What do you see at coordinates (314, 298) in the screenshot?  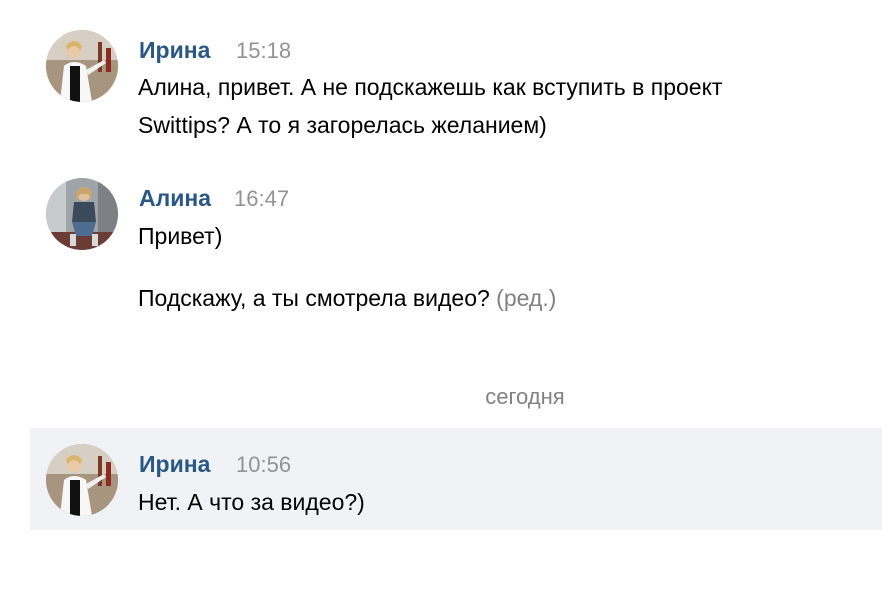 I see `message-text: Подскажу, а ты смотрела видео?` at bounding box center [314, 298].